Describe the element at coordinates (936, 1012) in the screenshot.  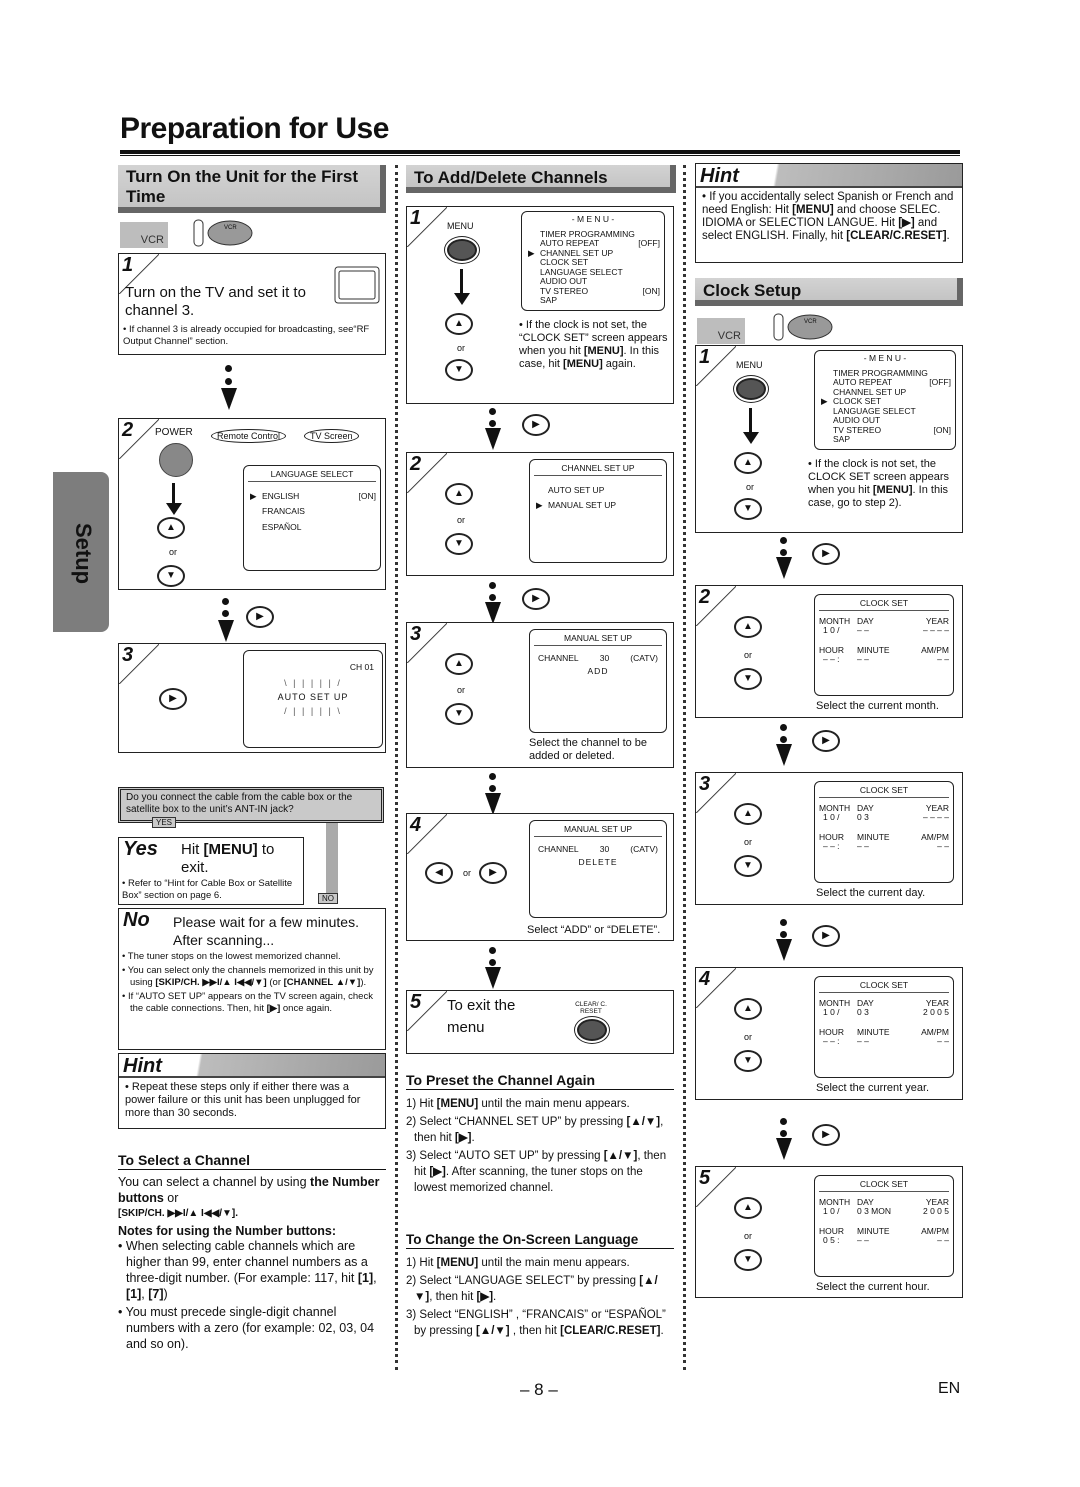
I see `year-value: 2 0 0 5` at that location.